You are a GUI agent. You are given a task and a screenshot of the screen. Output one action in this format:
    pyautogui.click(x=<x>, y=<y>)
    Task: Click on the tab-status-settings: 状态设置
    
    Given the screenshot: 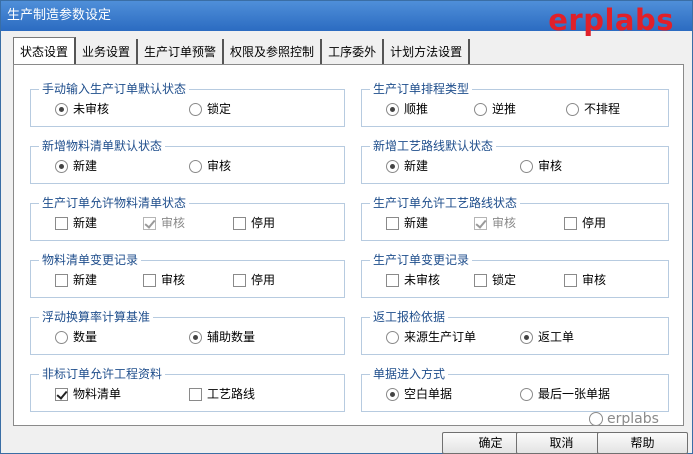 What is the action you would take?
    pyautogui.click(x=45, y=51)
    